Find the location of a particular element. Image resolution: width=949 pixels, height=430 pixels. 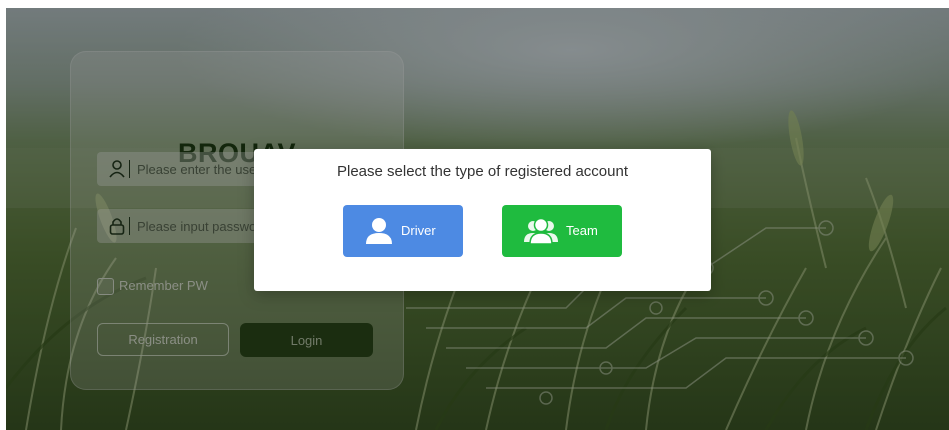

driver-label: Driver is located at coordinates (418, 230).